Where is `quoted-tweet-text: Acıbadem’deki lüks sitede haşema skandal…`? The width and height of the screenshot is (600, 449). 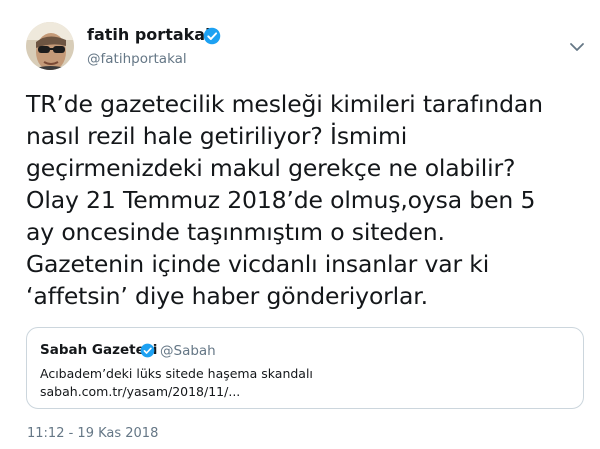 quoted-tweet-text: Acıbadem’deki lüks sitede haşema skandal… is located at coordinates (176, 383).